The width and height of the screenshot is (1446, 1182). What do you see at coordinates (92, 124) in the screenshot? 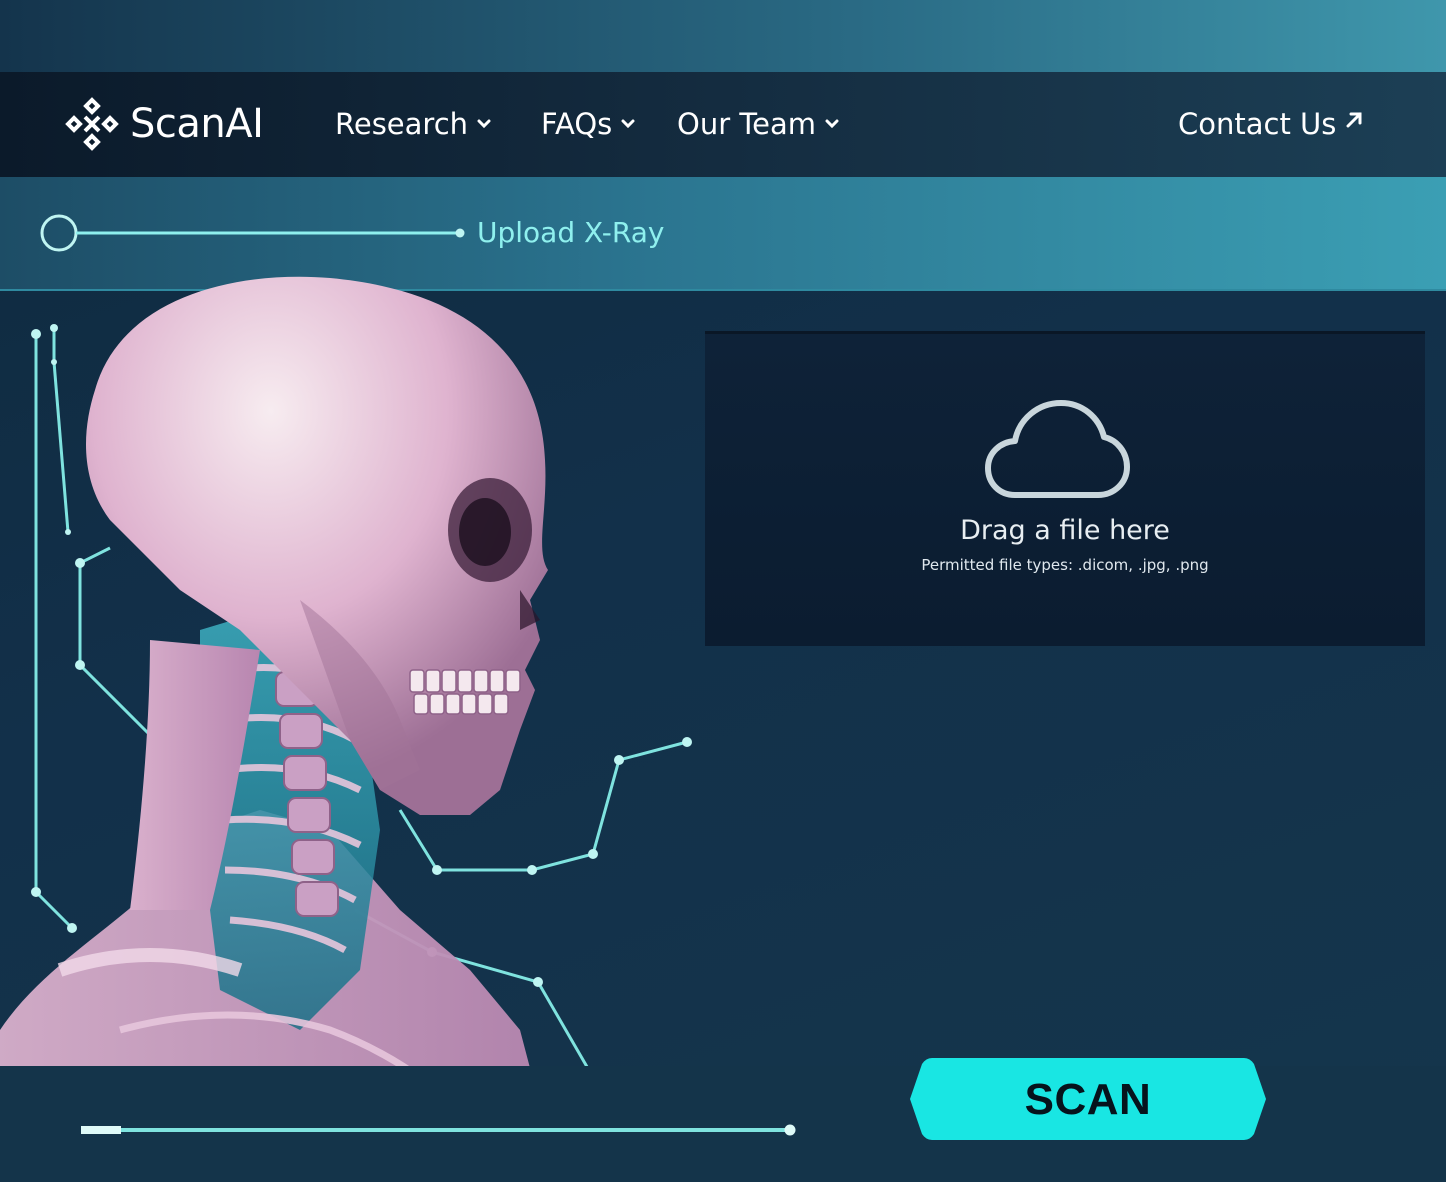
I see `diamond-cross-icon` at bounding box center [92, 124].